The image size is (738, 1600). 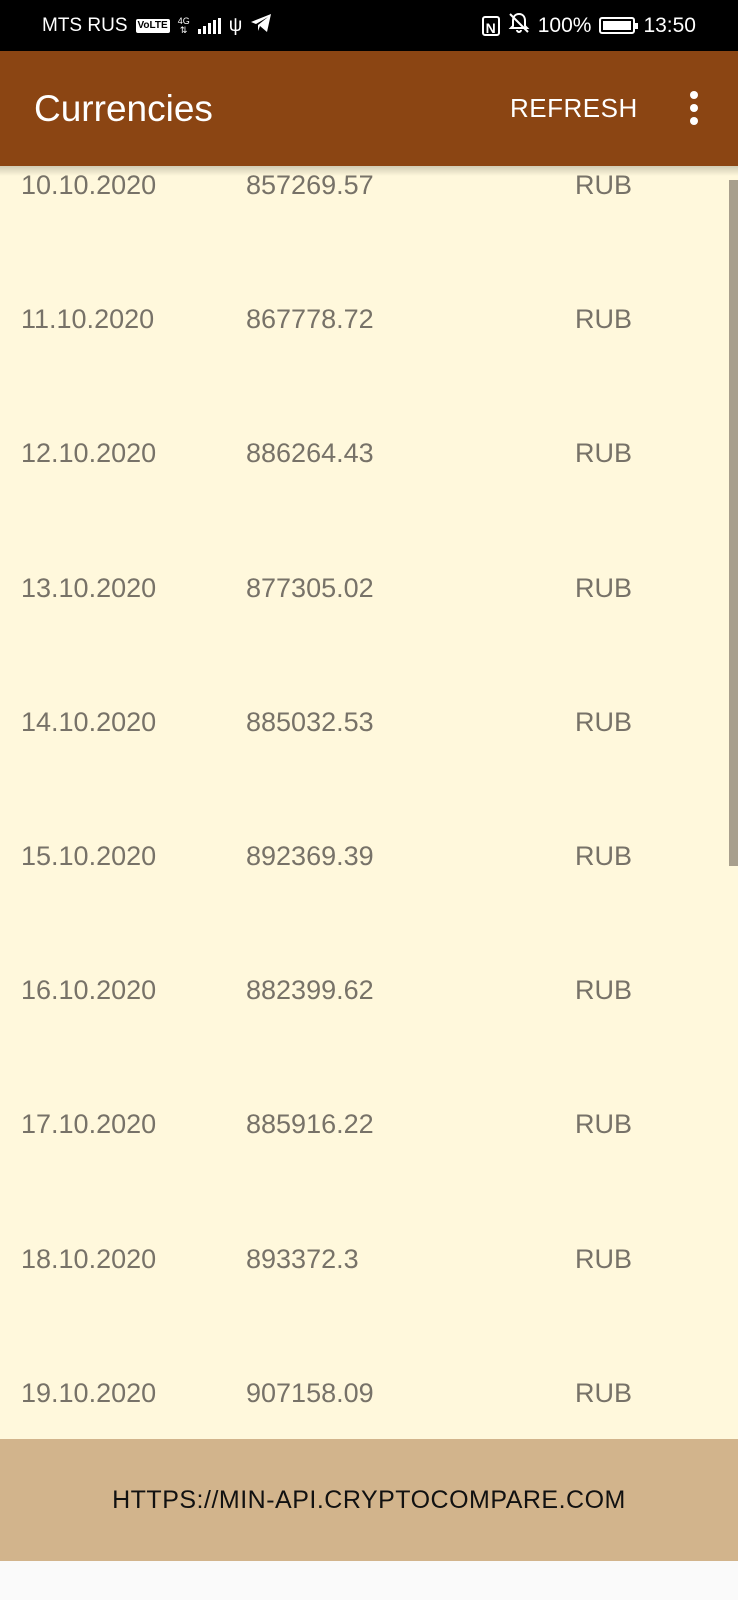 What do you see at coordinates (310, 319) in the screenshot?
I see `rate-price: 867778.72` at bounding box center [310, 319].